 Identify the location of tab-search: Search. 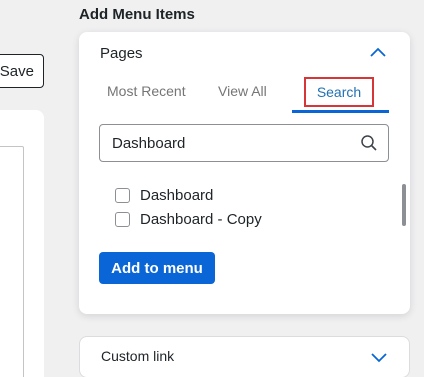
(339, 92).